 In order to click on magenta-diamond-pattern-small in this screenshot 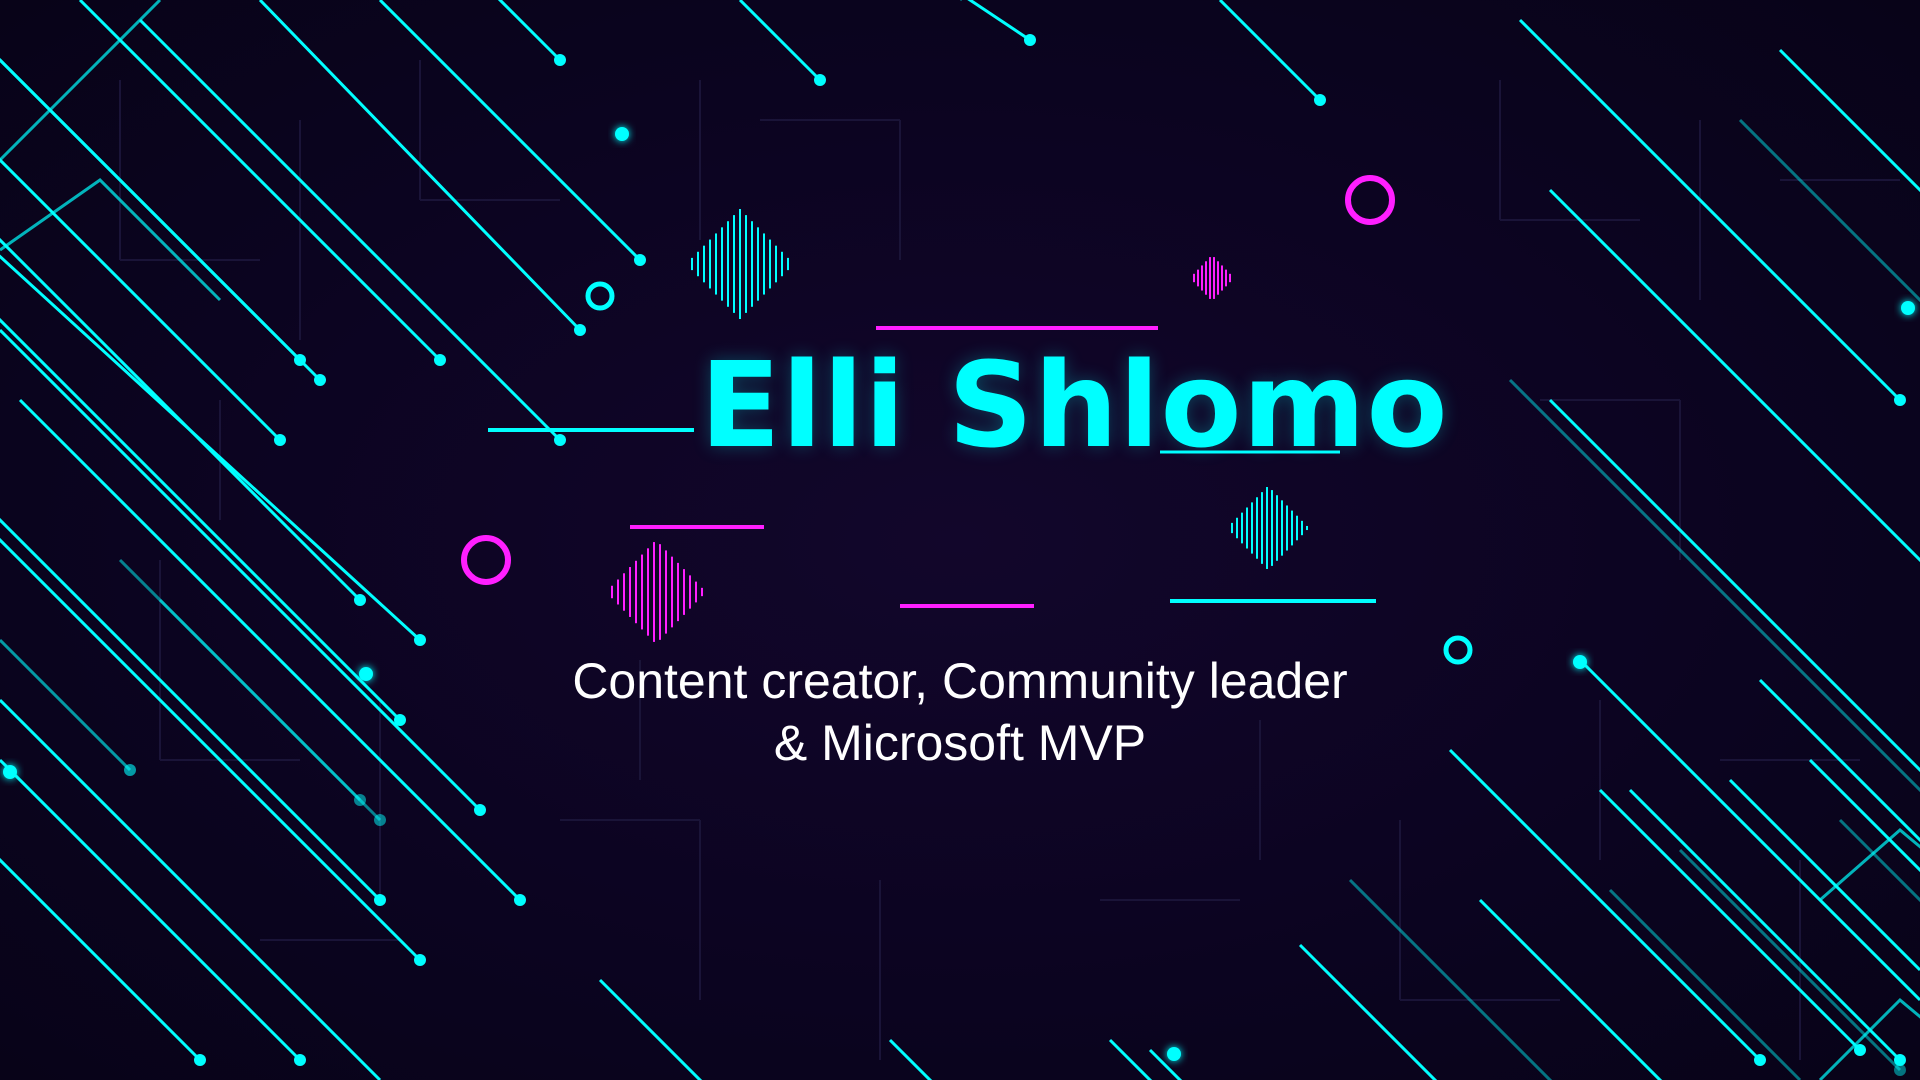, I will do `click(1212, 278)`.